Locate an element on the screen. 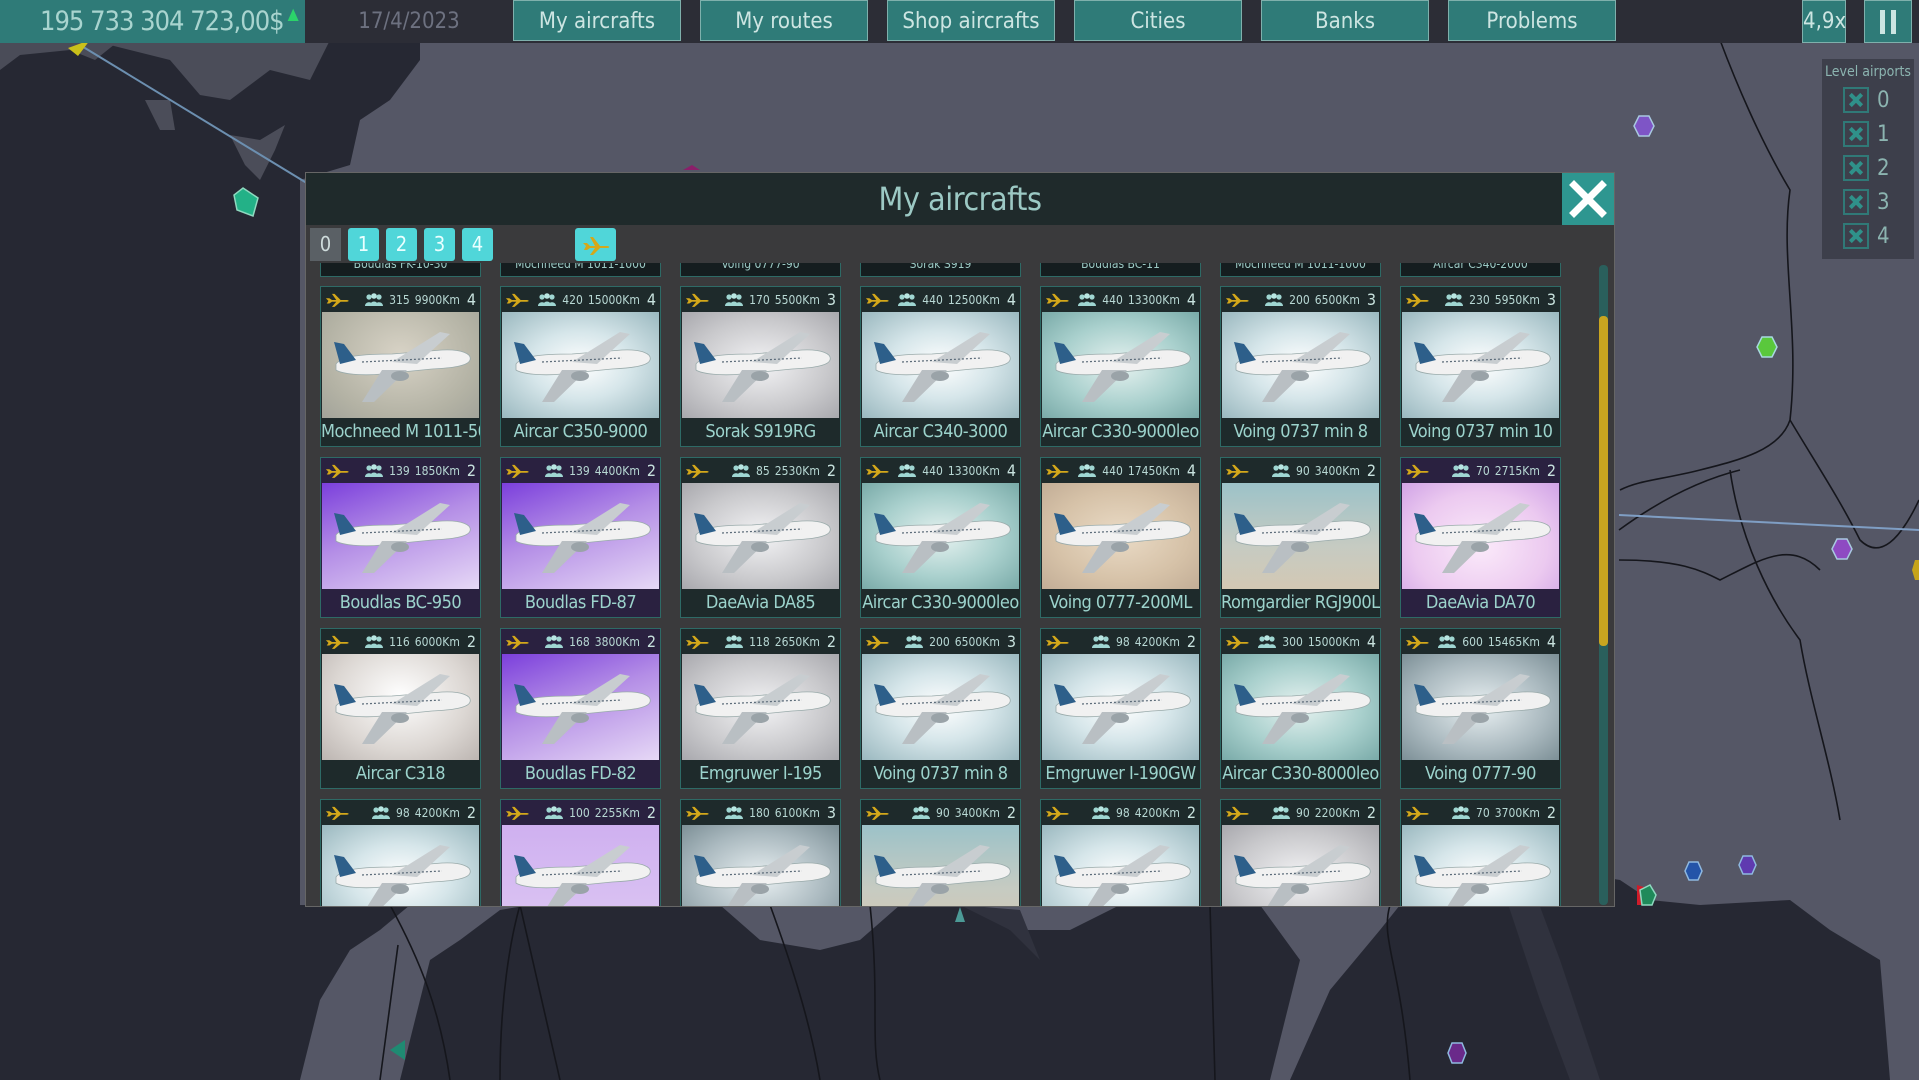 The height and width of the screenshot is (1080, 1919). aircraft-range: 6500Km is located at coordinates (1337, 299).